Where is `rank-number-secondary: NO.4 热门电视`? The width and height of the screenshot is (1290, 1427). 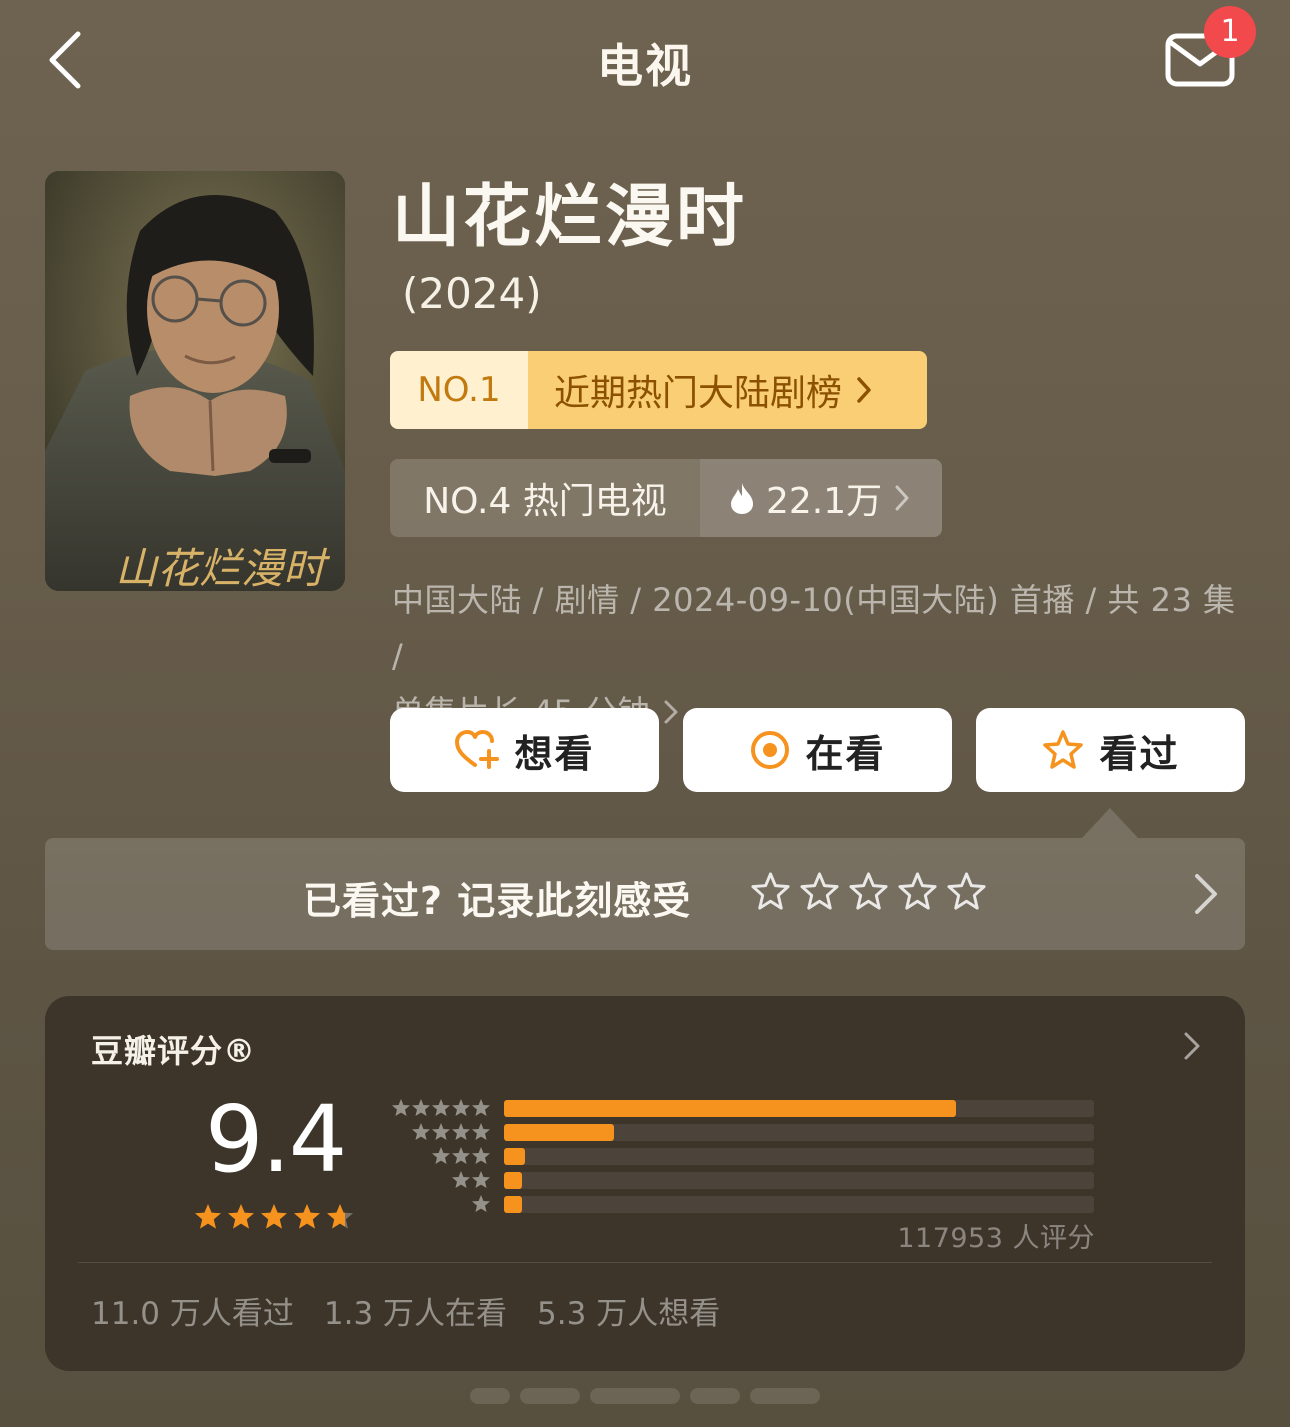 rank-number-secondary: NO.4 热门电视 is located at coordinates (545, 498).